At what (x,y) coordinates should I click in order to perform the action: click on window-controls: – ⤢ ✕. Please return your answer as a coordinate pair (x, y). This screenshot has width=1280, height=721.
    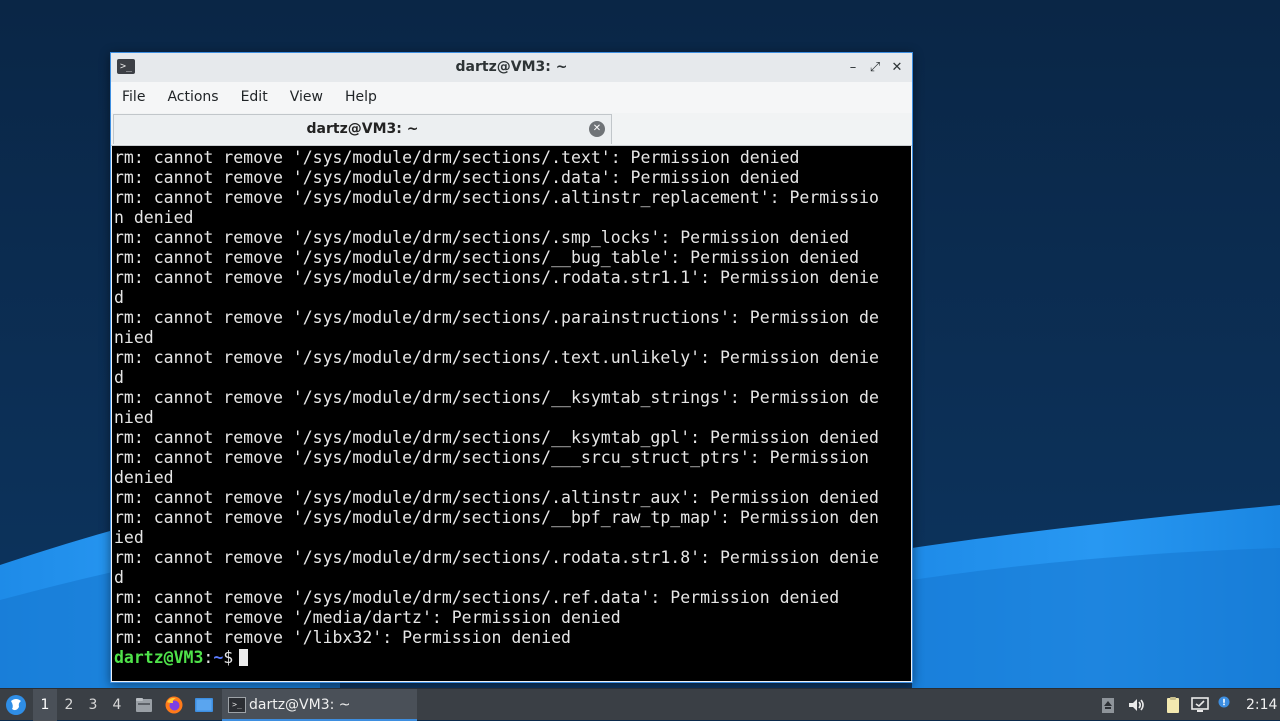
    Looking at the image, I should click on (875, 67).